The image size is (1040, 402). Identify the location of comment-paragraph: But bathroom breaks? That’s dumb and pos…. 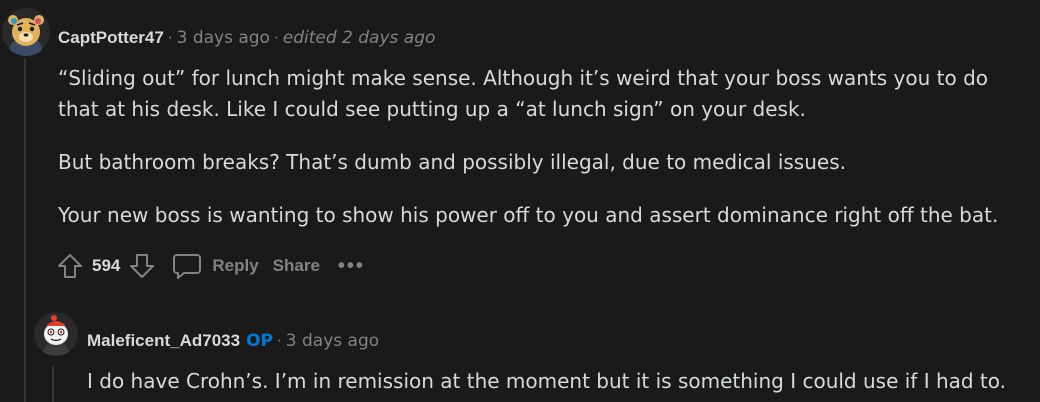
(452, 162).